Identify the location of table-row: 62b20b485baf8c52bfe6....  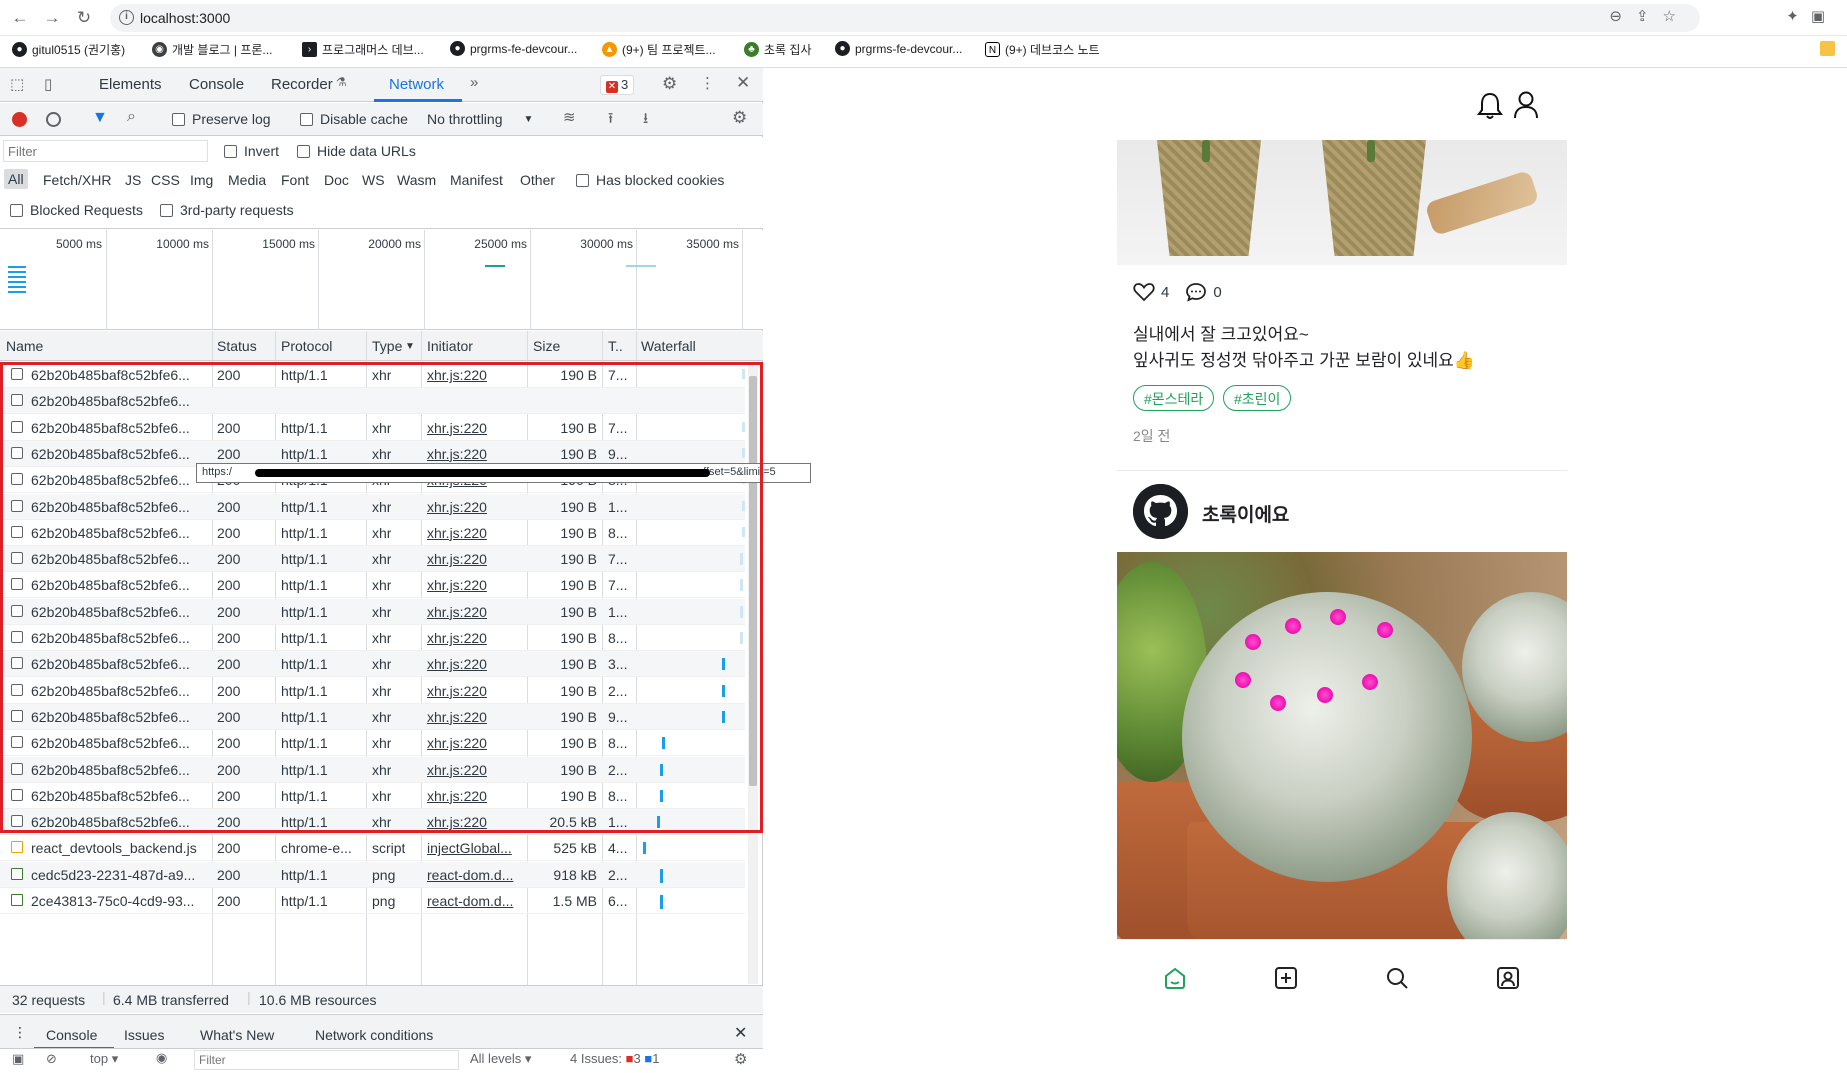
(372, 401).